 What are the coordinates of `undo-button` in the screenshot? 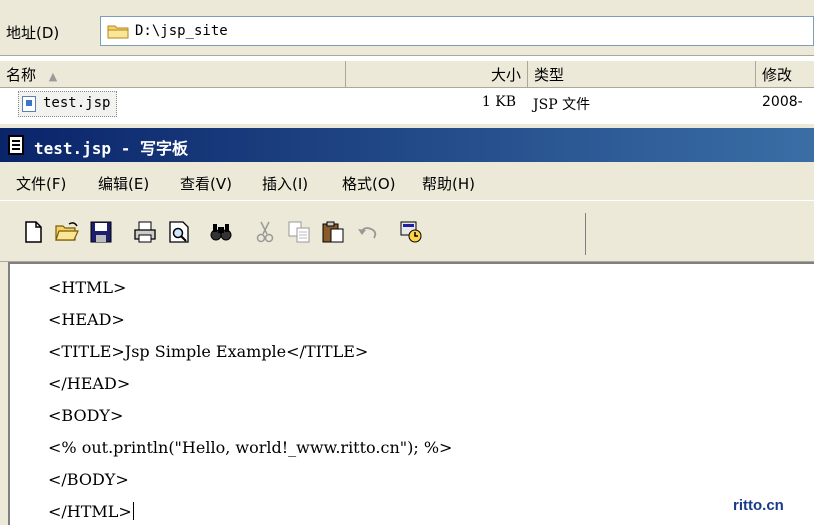 It's located at (367, 232).